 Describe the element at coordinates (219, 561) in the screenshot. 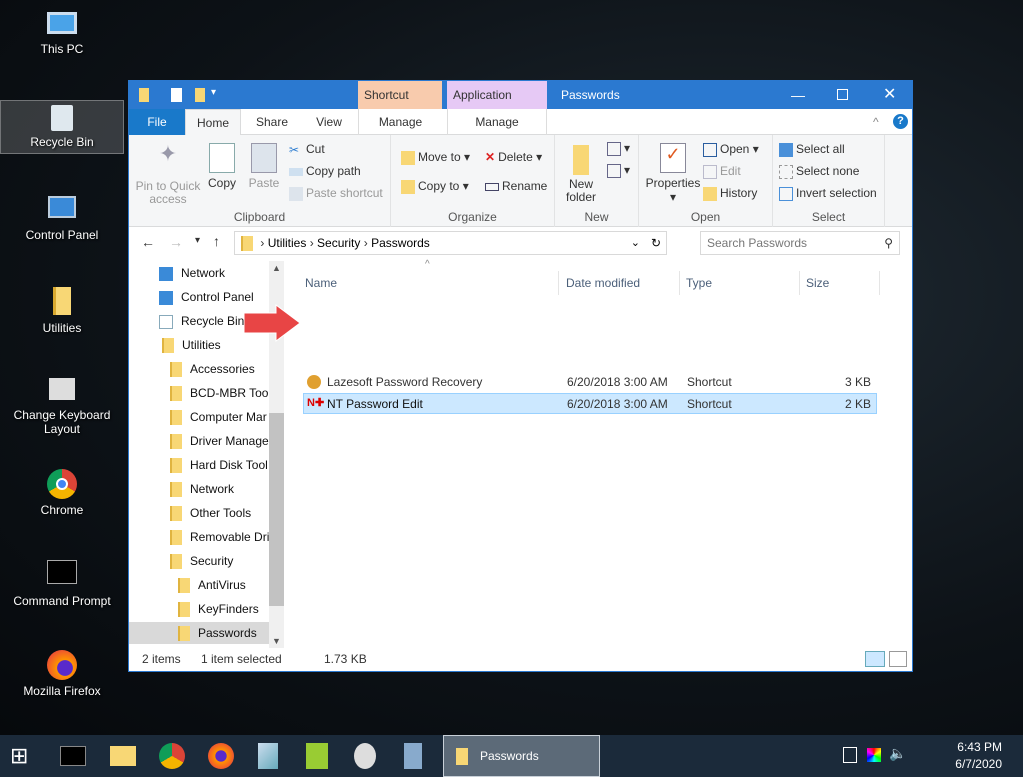

I see `nav-item-security: Security` at that location.